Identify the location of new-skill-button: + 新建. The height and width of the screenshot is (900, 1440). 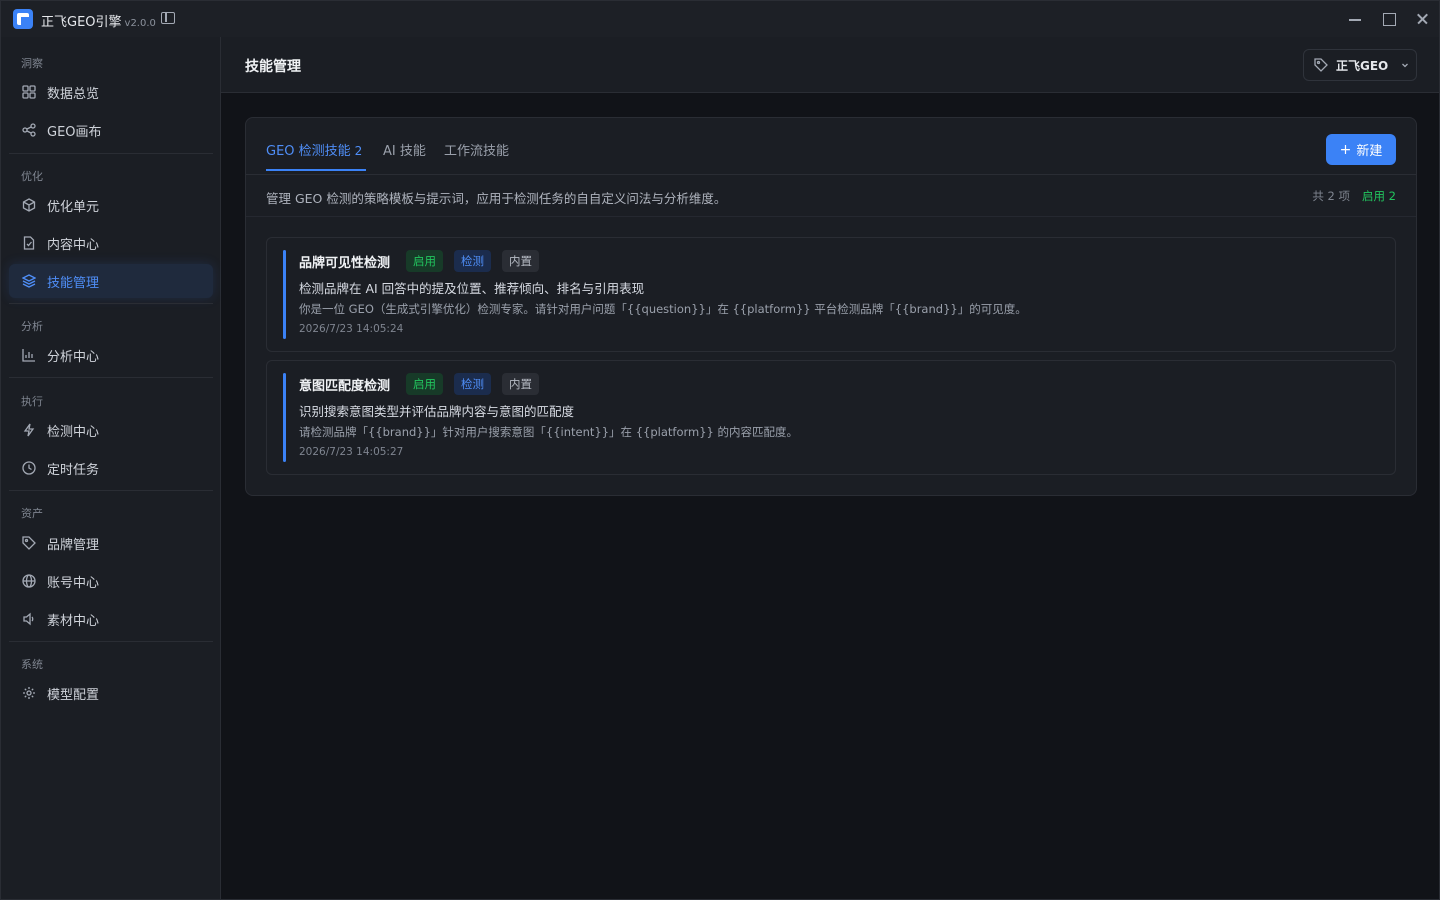
(1361, 149).